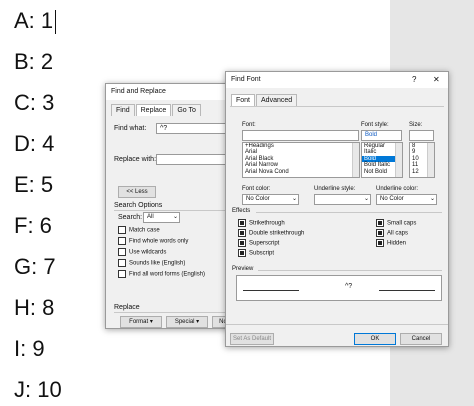 This screenshot has height=406, width=474. I want to click on option-label: Find all word forms (English), so click(167, 274).